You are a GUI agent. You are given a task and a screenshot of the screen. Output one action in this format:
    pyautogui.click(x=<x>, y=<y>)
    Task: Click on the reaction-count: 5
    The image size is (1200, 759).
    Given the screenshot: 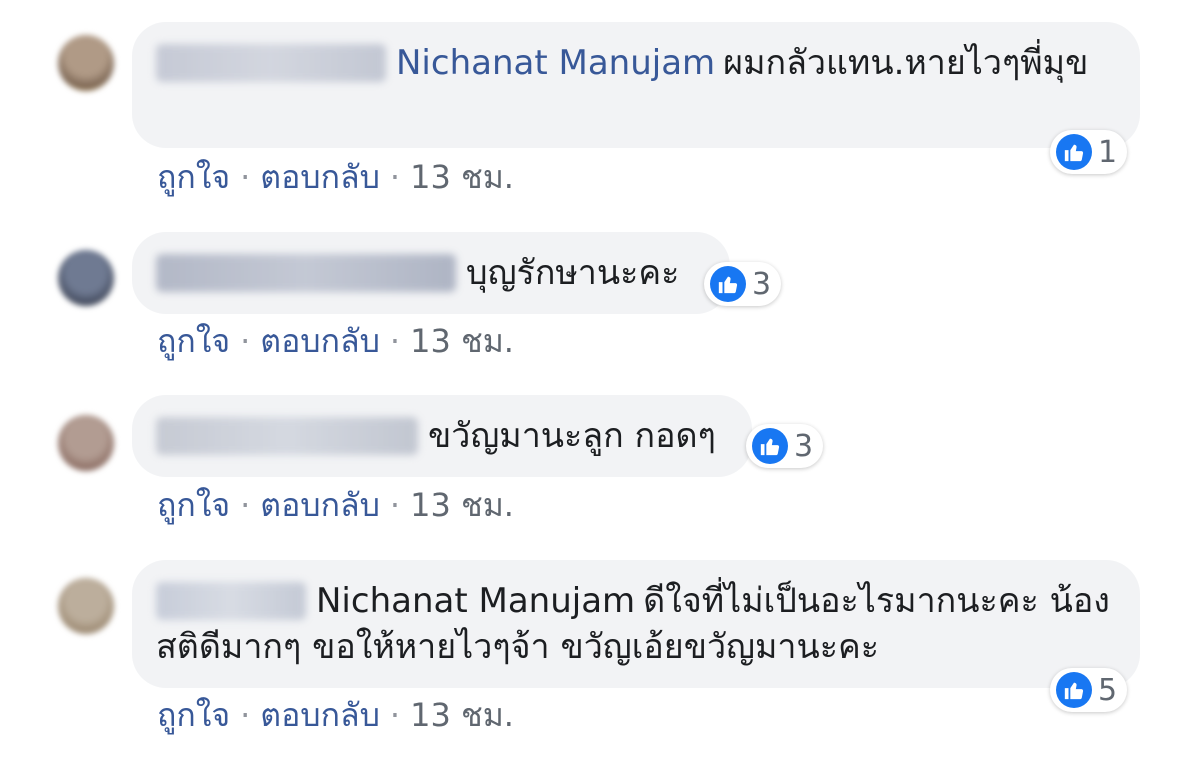 What is the action you would take?
    pyautogui.click(x=1108, y=690)
    